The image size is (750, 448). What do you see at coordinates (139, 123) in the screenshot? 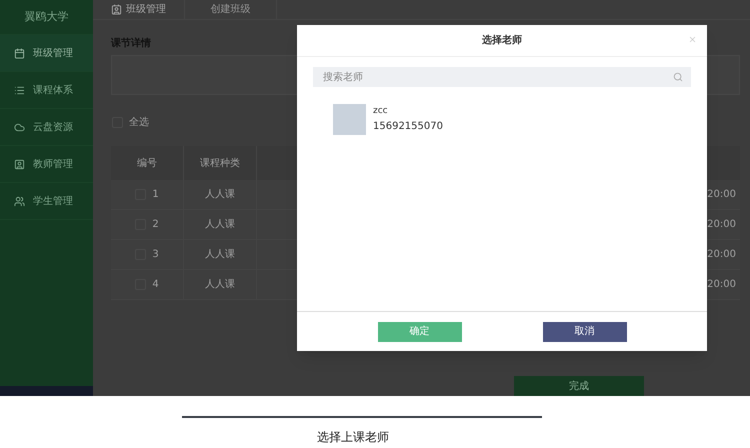
I see `select-all-label: 全选` at bounding box center [139, 123].